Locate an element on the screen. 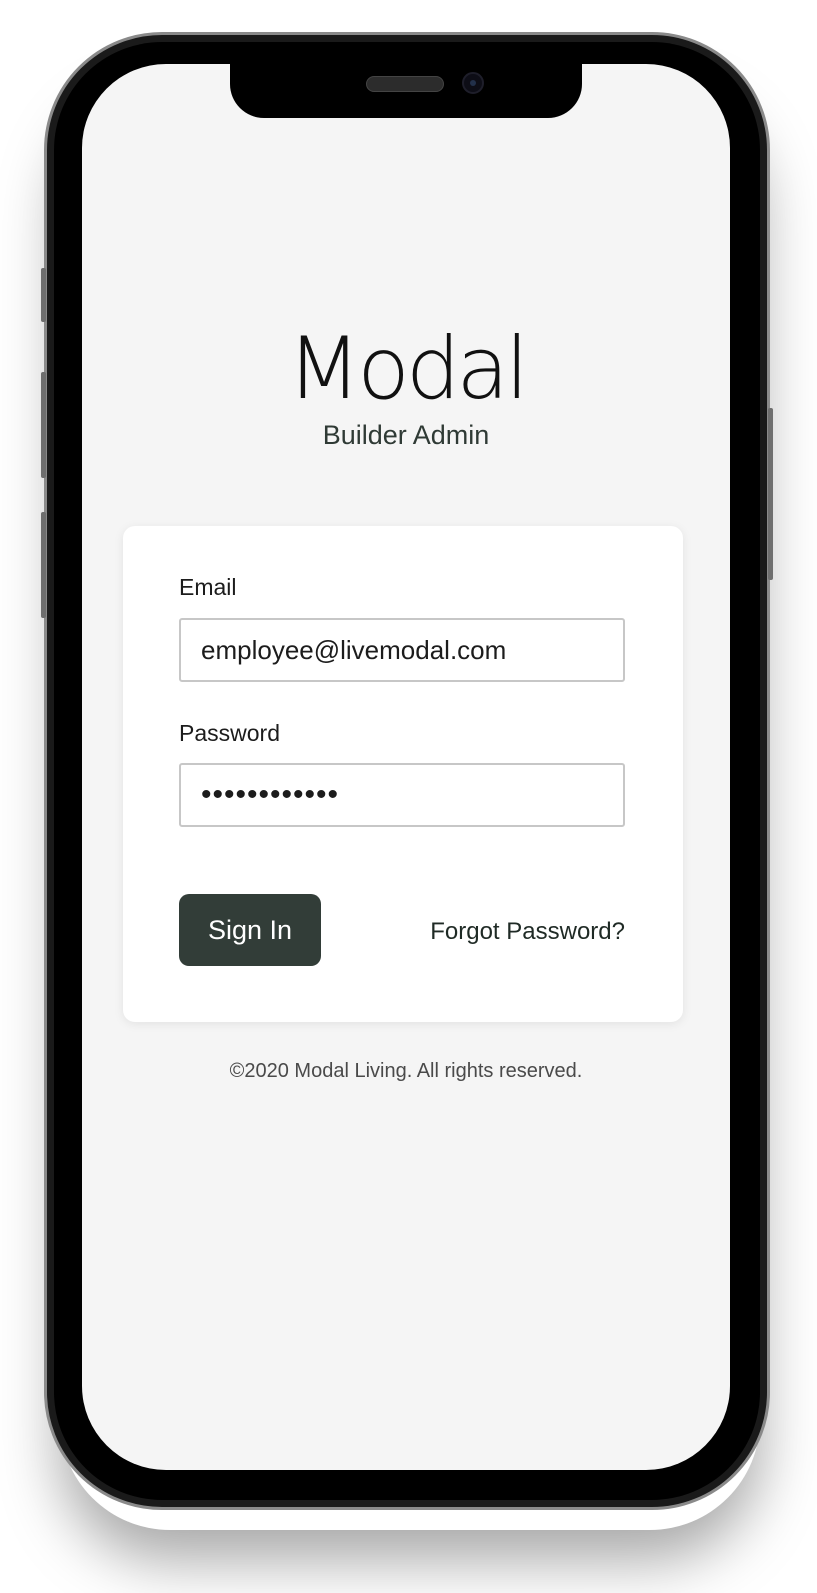 This screenshot has width=817, height=1593. app-subtitle: Builder Admin is located at coordinates (406, 435).